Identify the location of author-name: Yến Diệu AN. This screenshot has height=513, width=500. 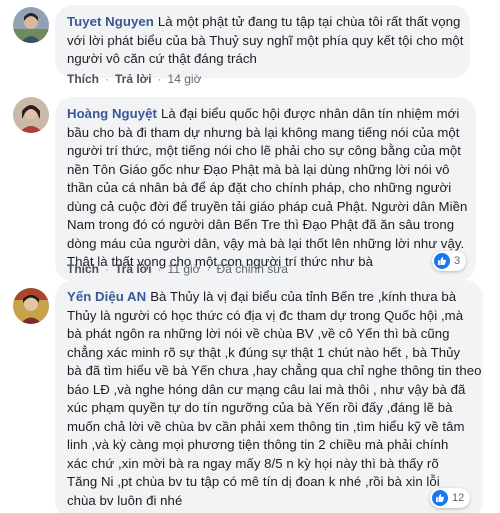
(106, 296).